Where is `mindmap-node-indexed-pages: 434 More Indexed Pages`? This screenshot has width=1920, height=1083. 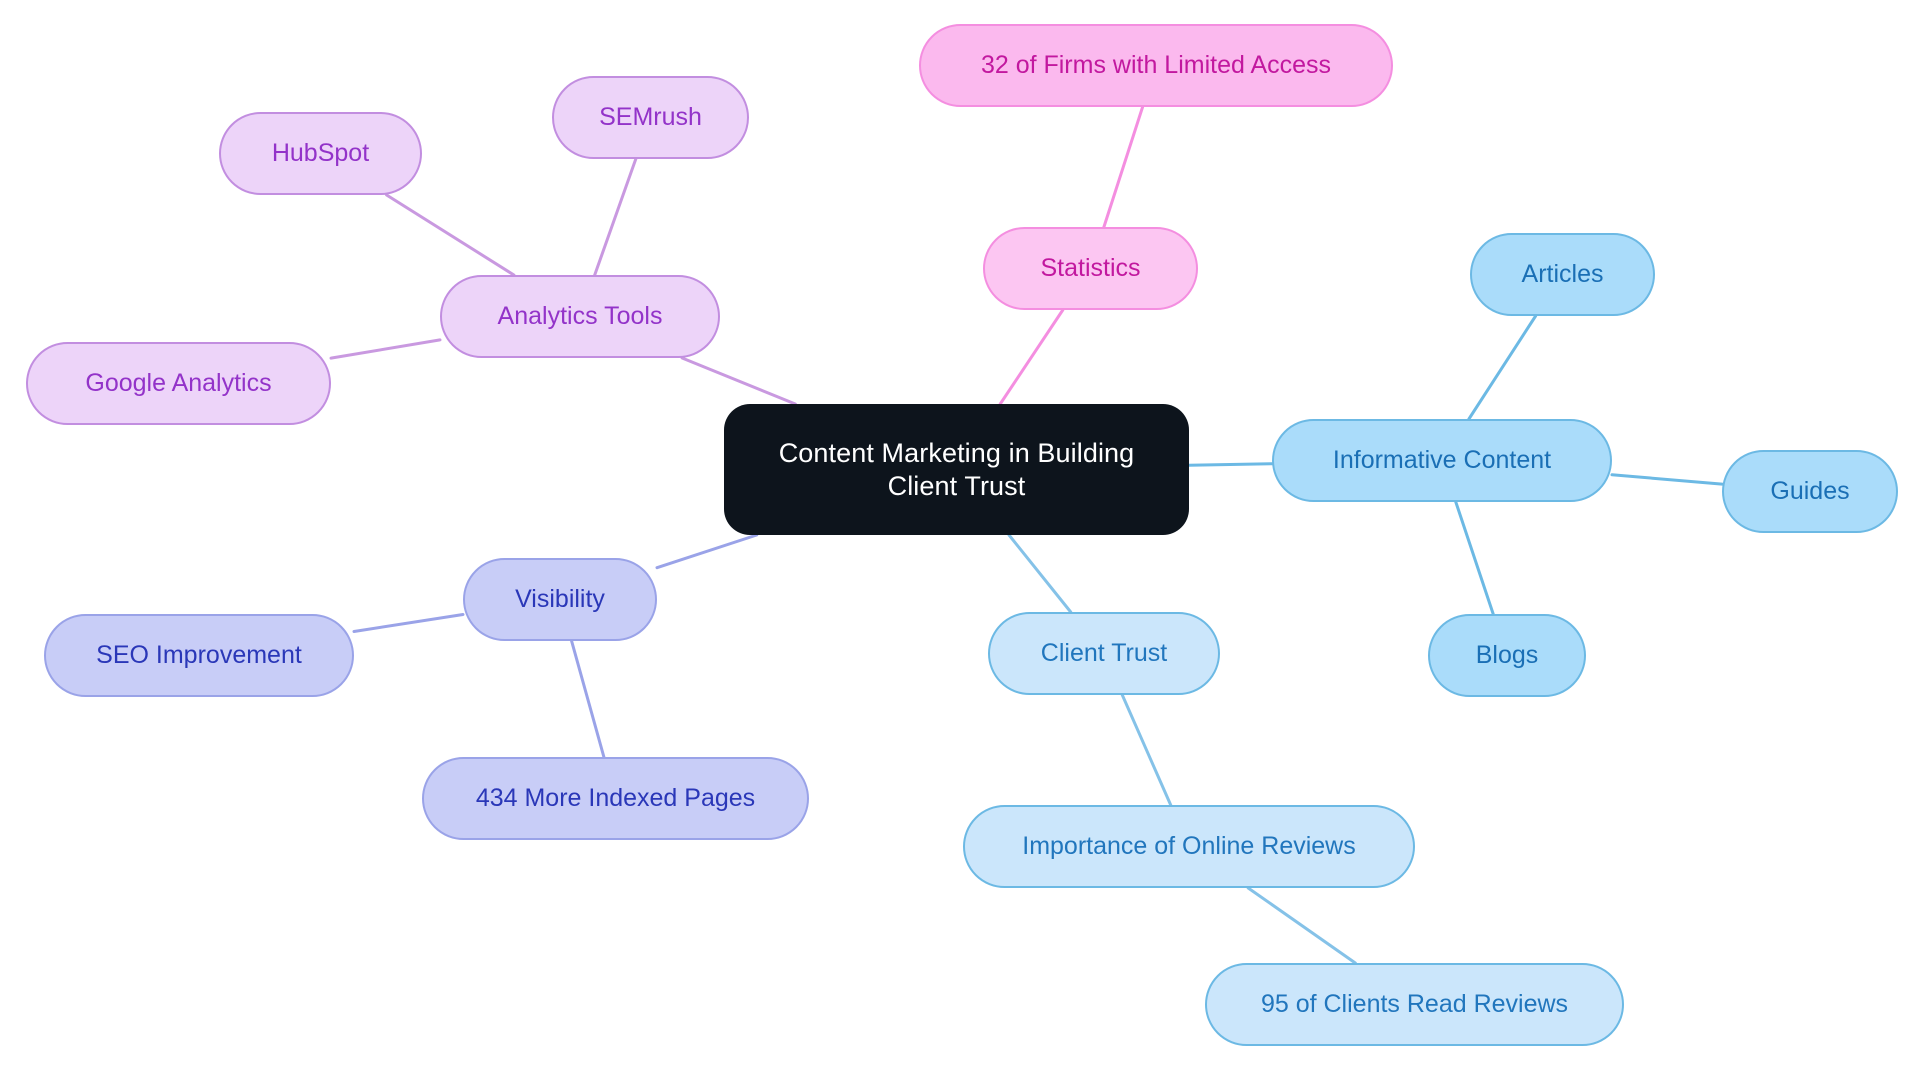 mindmap-node-indexed-pages: 434 More Indexed Pages is located at coordinates (615, 798).